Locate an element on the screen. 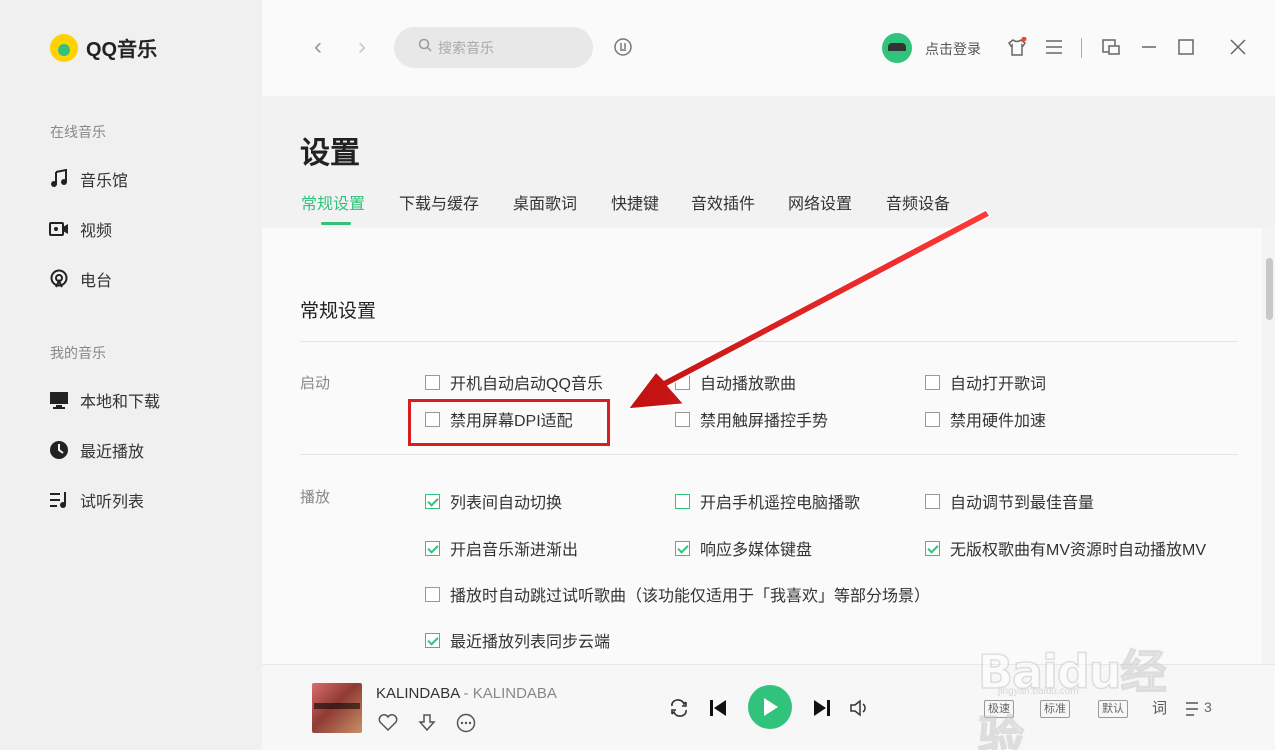 The image size is (1275, 750). sidebar-item-music-hall: 音乐馆 is located at coordinates (88, 179).